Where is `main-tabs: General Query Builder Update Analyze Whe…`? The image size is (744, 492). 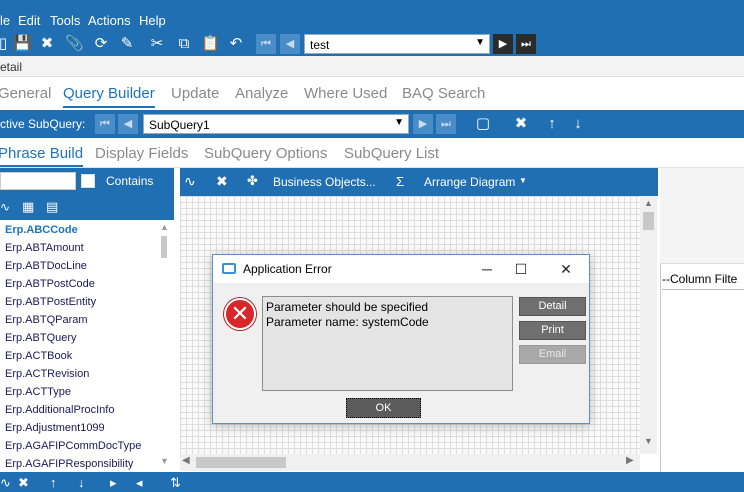
main-tabs: General Query Builder Update Analyze Whe… is located at coordinates (372, 93).